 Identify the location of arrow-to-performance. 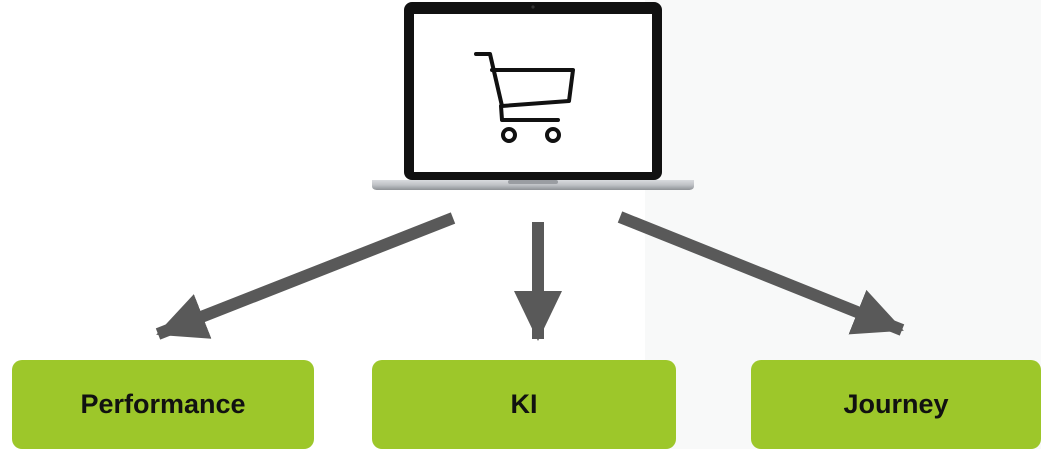
(305, 276).